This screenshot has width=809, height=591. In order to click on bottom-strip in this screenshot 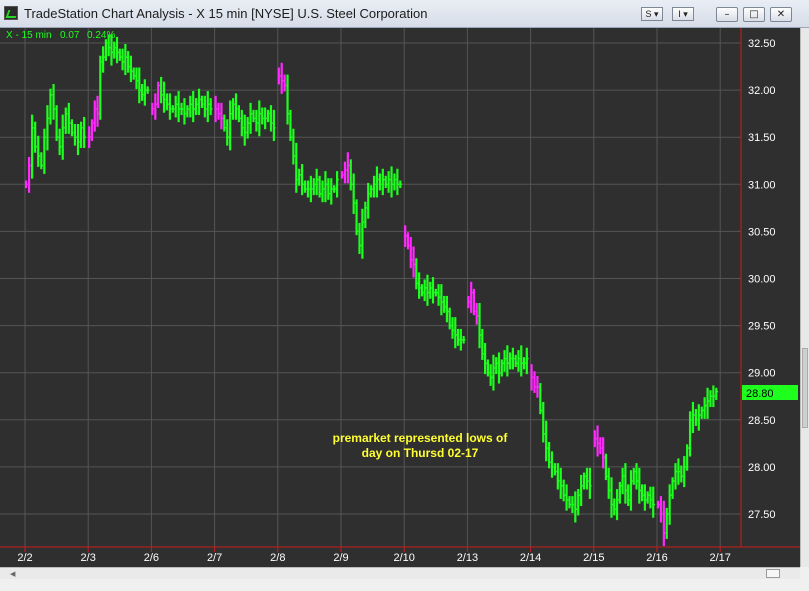, I will do `click(404, 585)`.